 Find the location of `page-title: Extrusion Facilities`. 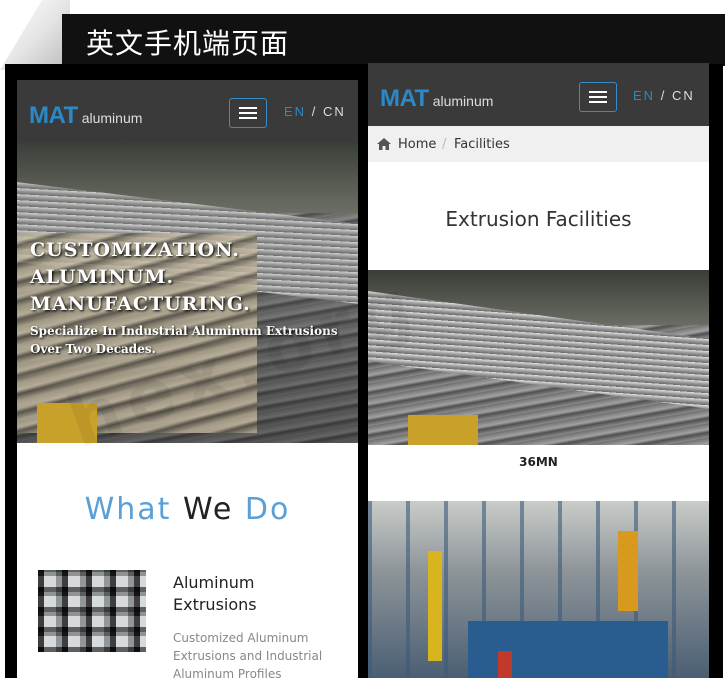

page-title: Extrusion Facilities is located at coordinates (538, 219).